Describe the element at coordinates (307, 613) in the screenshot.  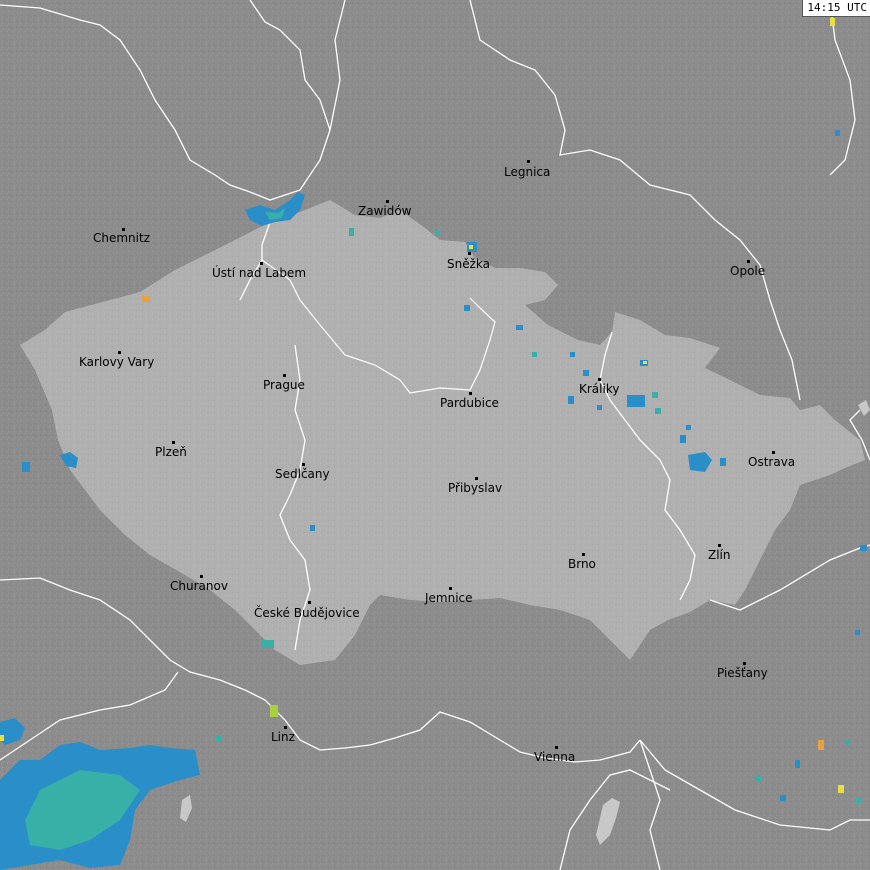
I see `city-label: České Budějovice` at that location.